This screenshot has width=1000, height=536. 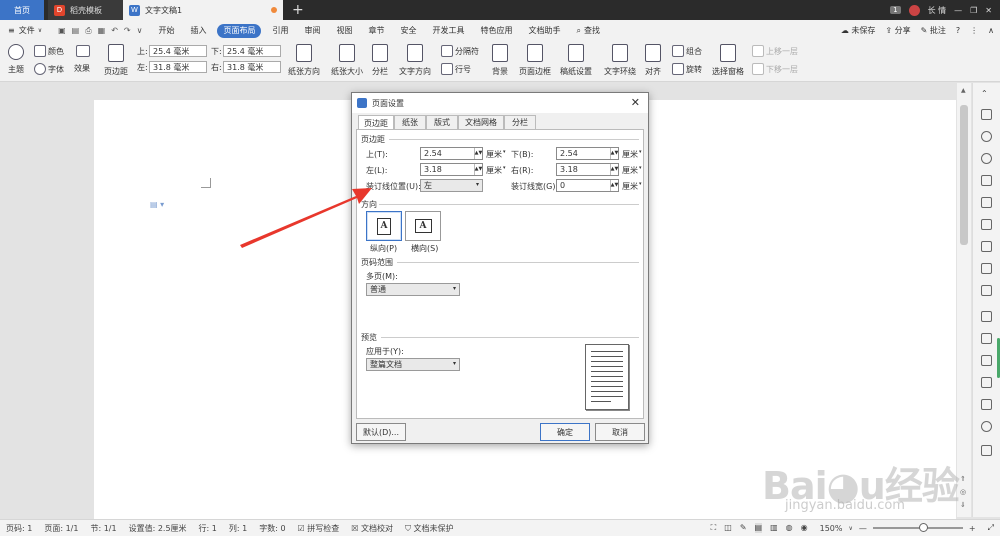 I want to click on baidu-watermark-url: jingyan.baidu.com, so click(x=845, y=505).